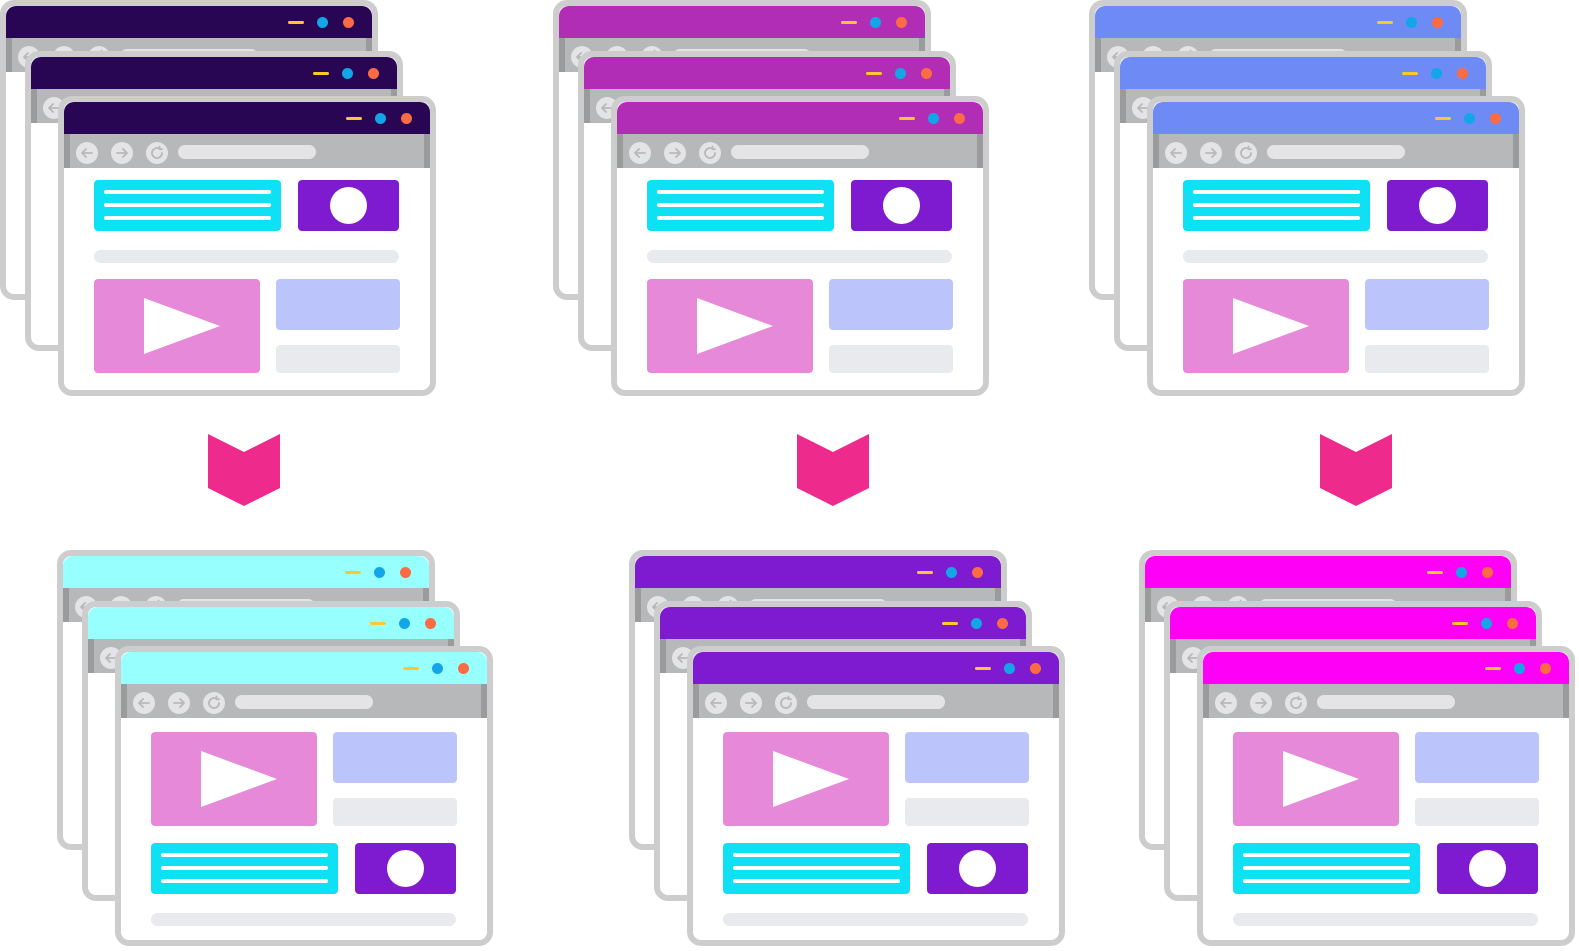 The height and width of the screenshot is (951, 1579). I want to click on play-icon, so click(1271, 326).